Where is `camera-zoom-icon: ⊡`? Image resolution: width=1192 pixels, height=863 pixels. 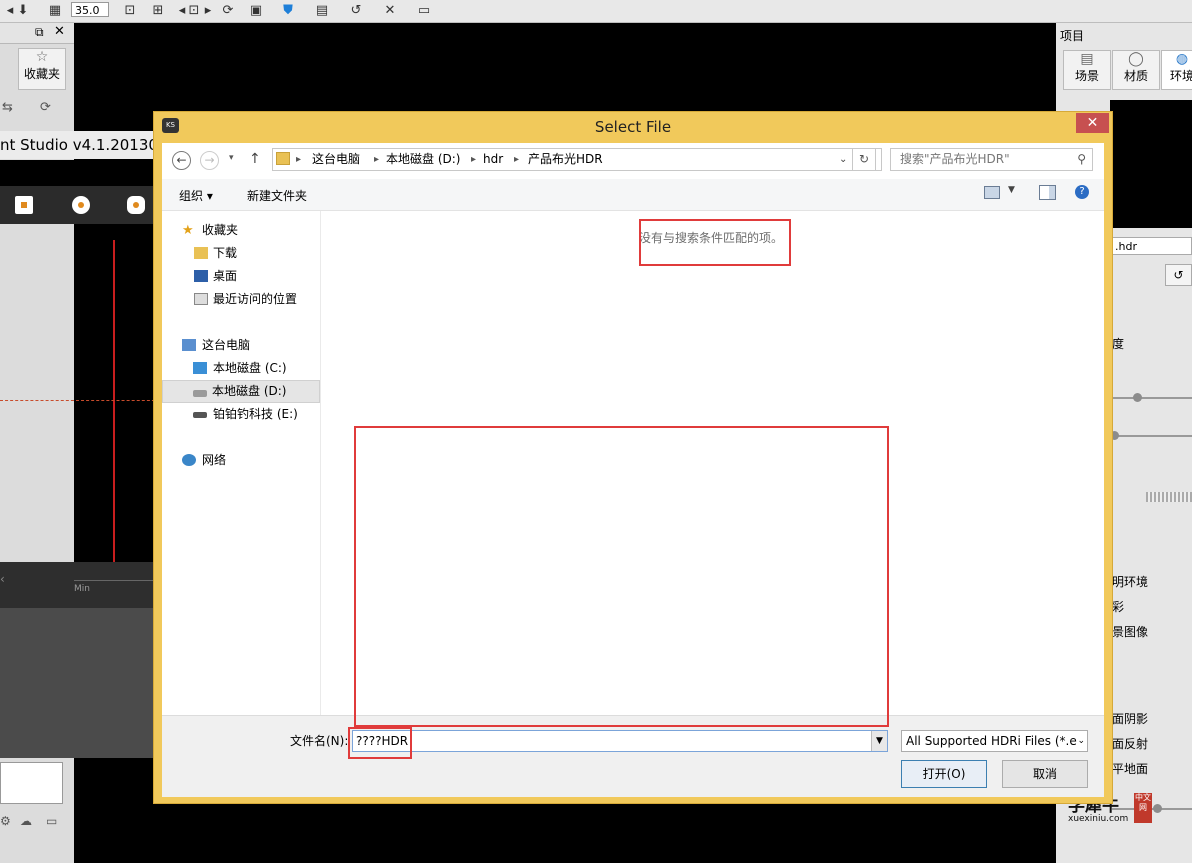 camera-zoom-icon: ⊡ is located at coordinates (130, 11).